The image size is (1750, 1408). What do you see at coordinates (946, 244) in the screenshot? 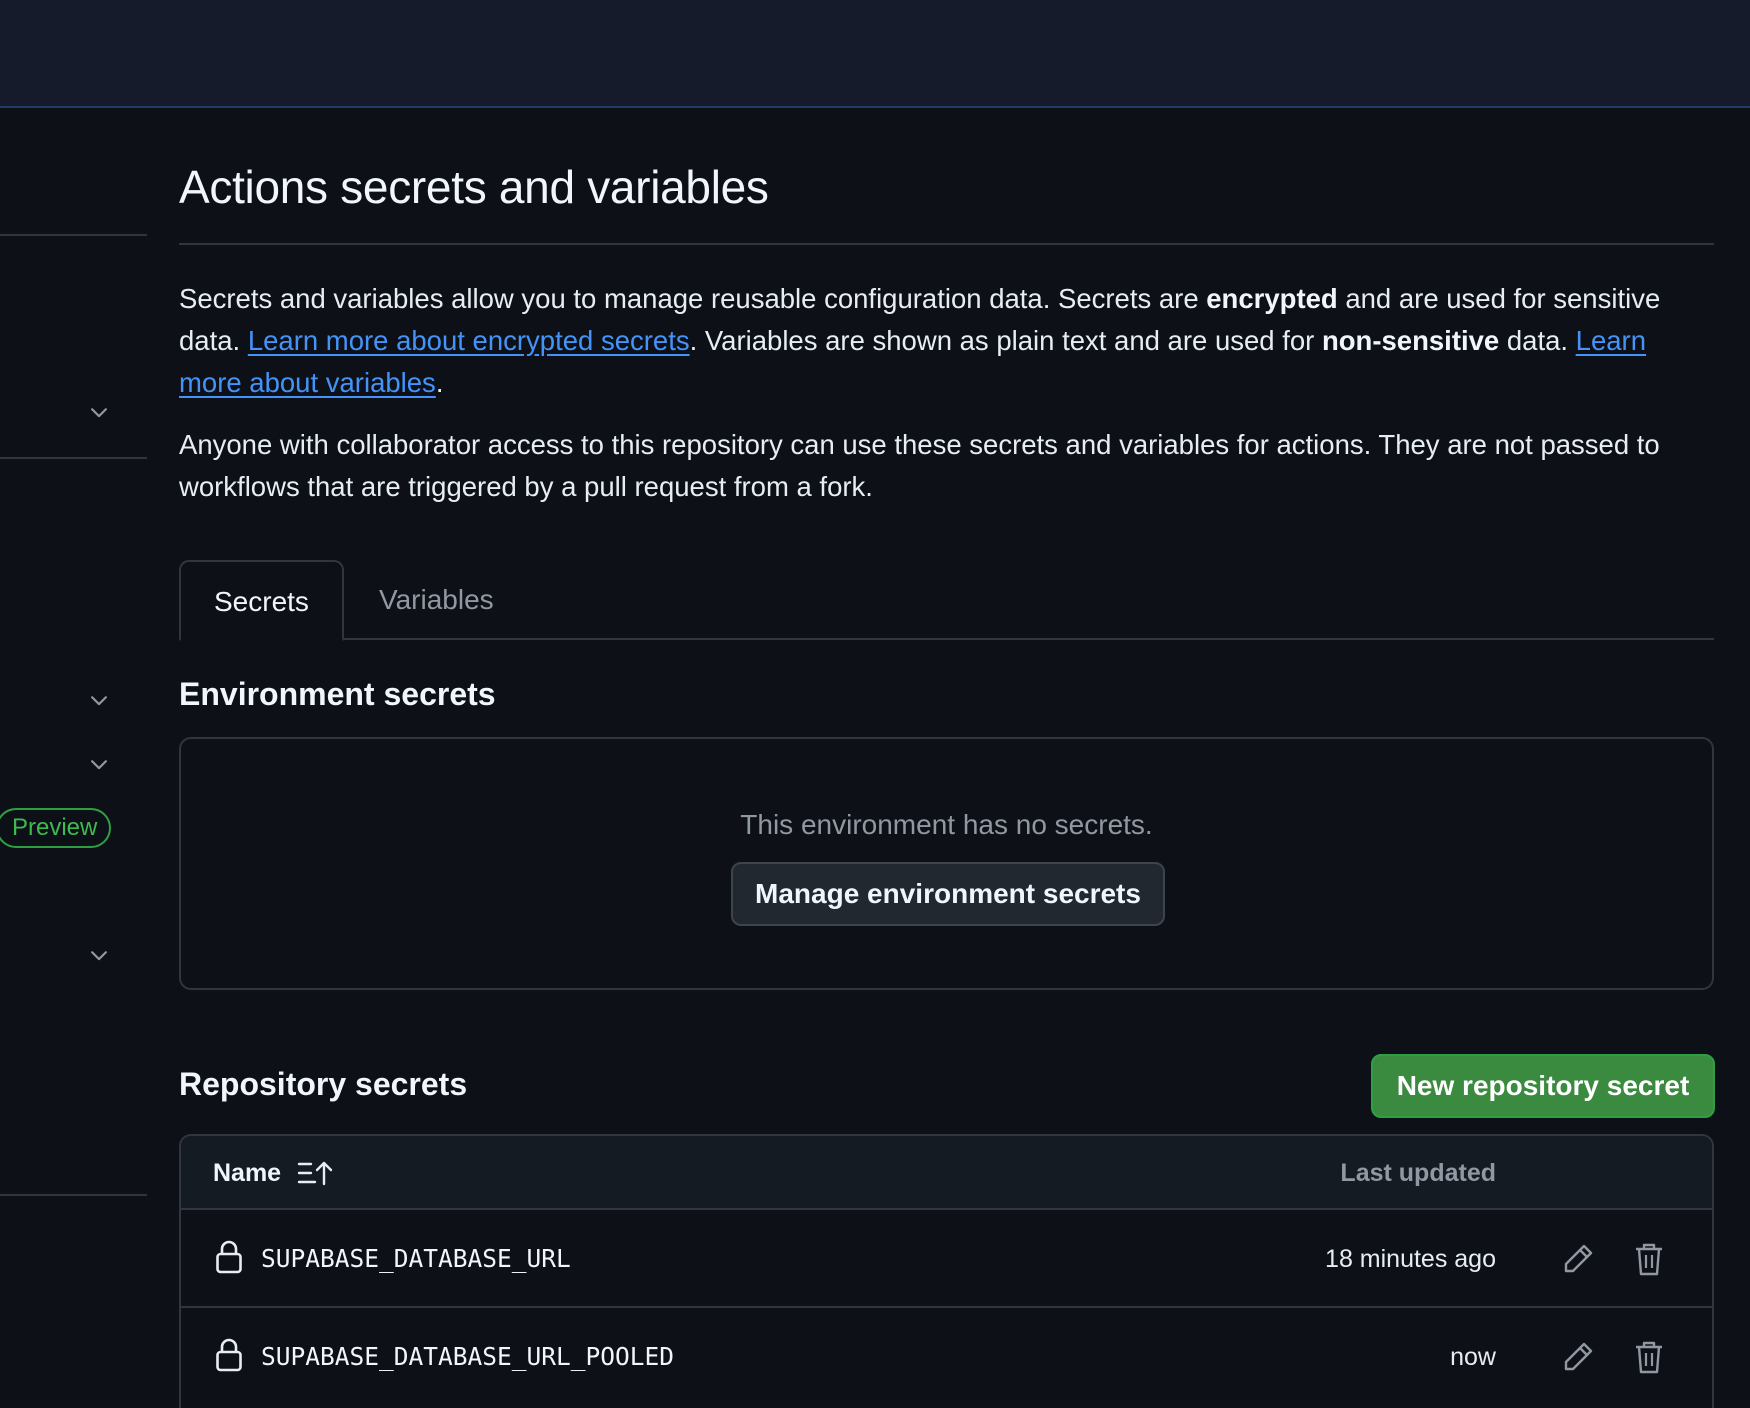
I see `title-divider` at bounding box center [946, 244].